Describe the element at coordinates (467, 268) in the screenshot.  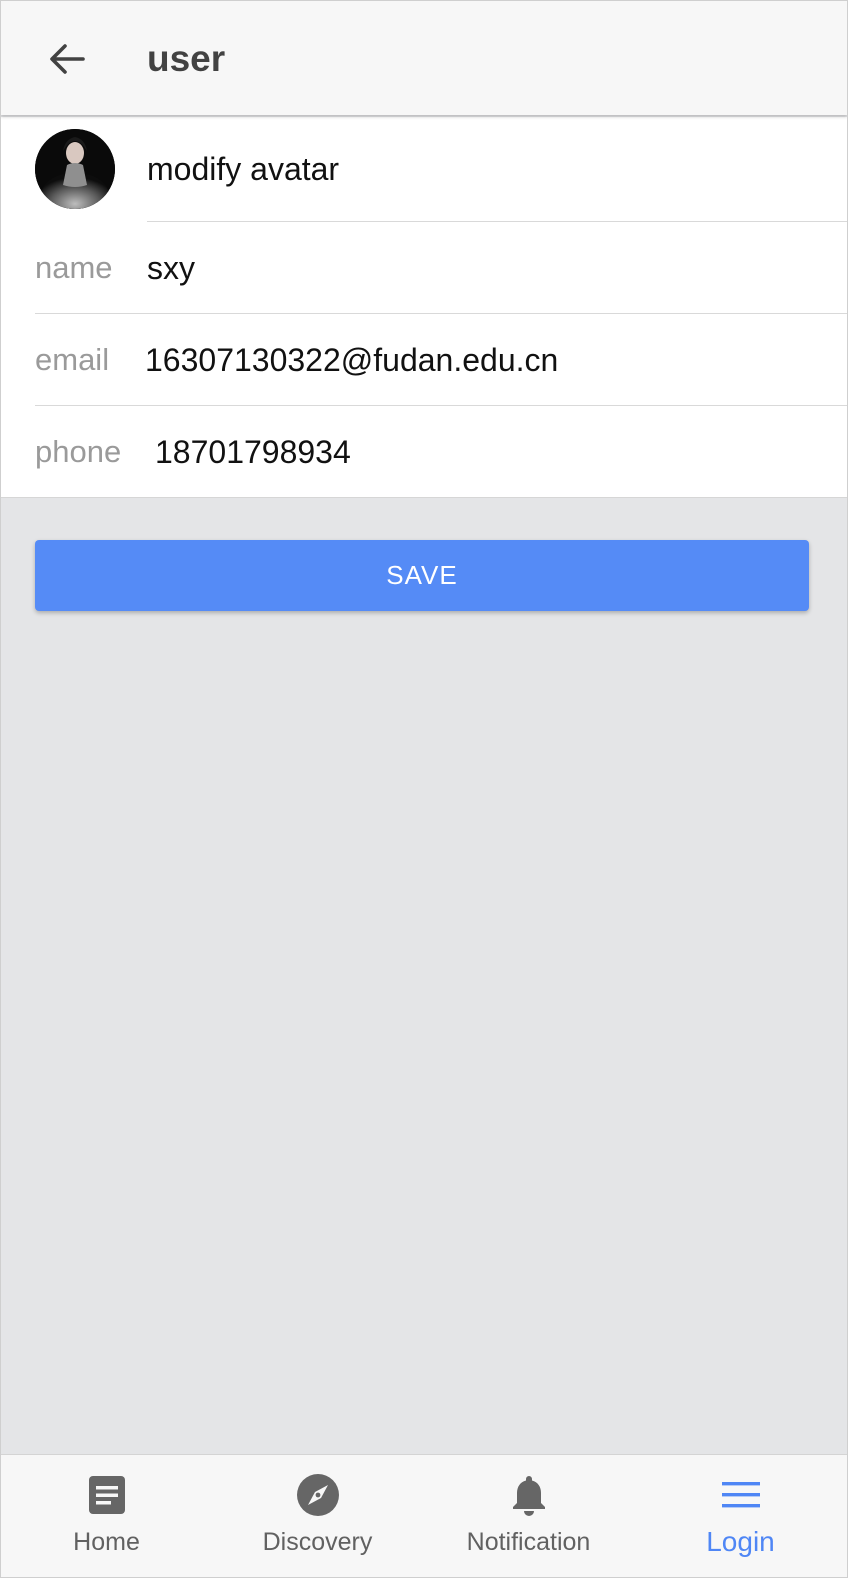
I see `name-input` at that location.